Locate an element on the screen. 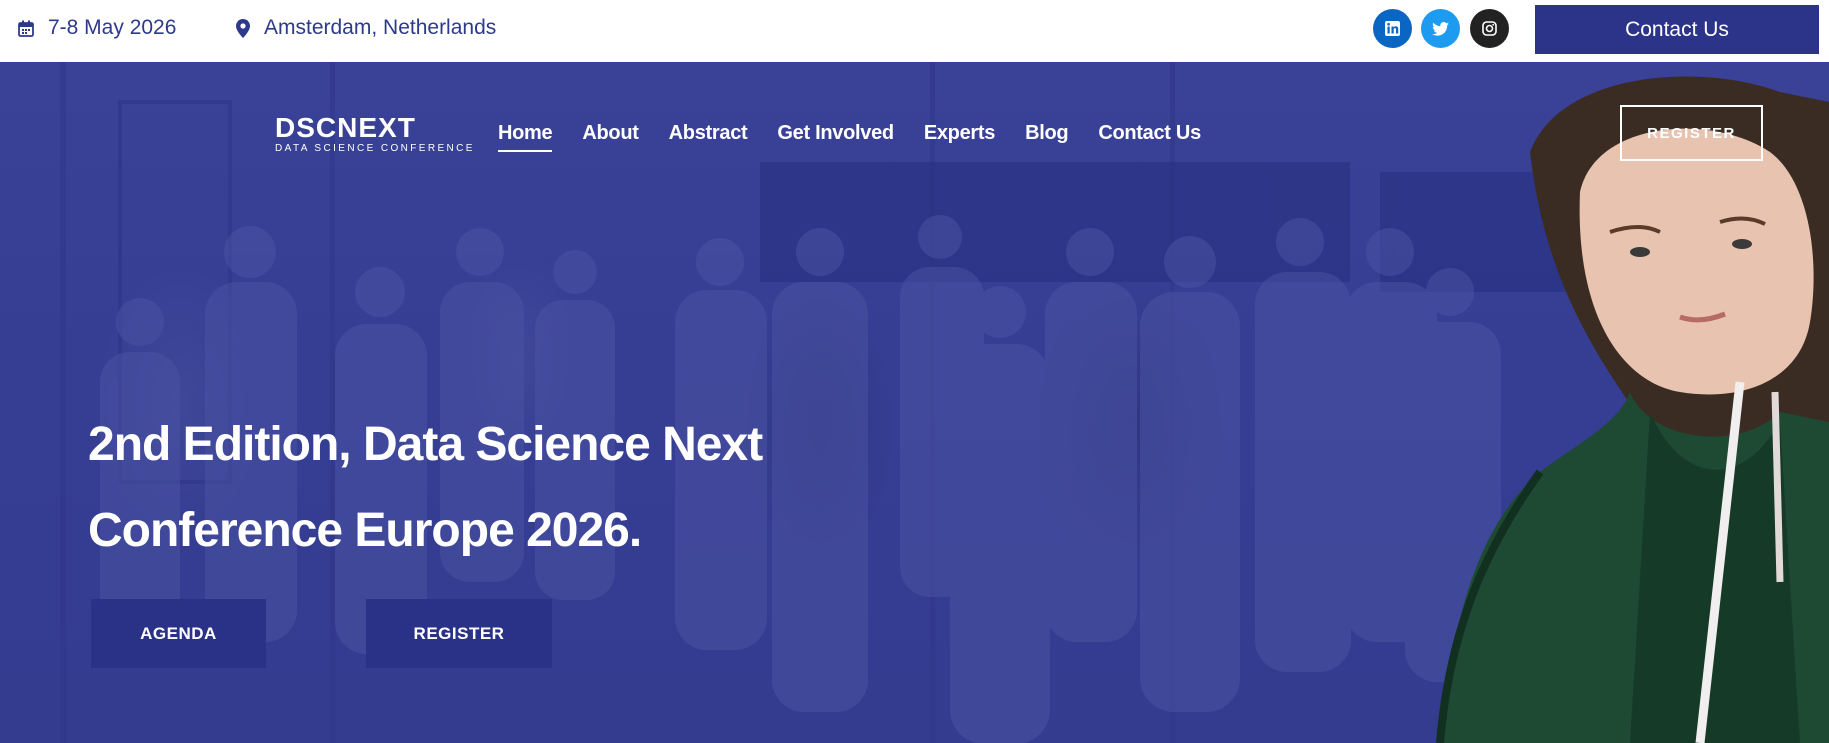 This screenshot has width=1829, height=743. calendar-icon is located at coordinates (26, 28).